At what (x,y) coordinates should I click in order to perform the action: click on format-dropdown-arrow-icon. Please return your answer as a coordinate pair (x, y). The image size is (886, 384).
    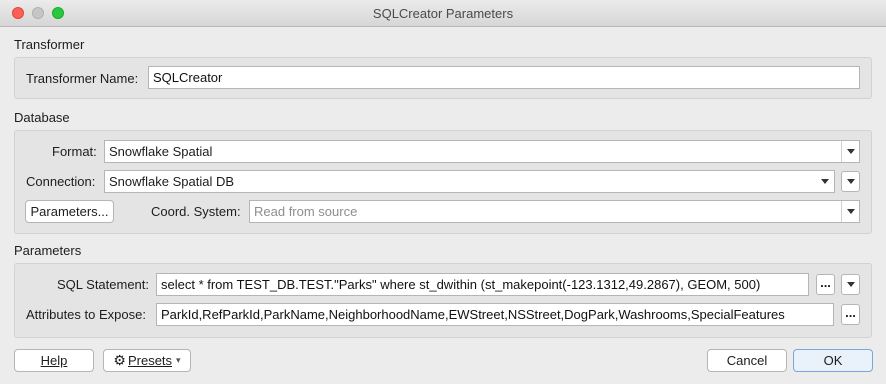
    Looking at the image, I should click on (850, 151).